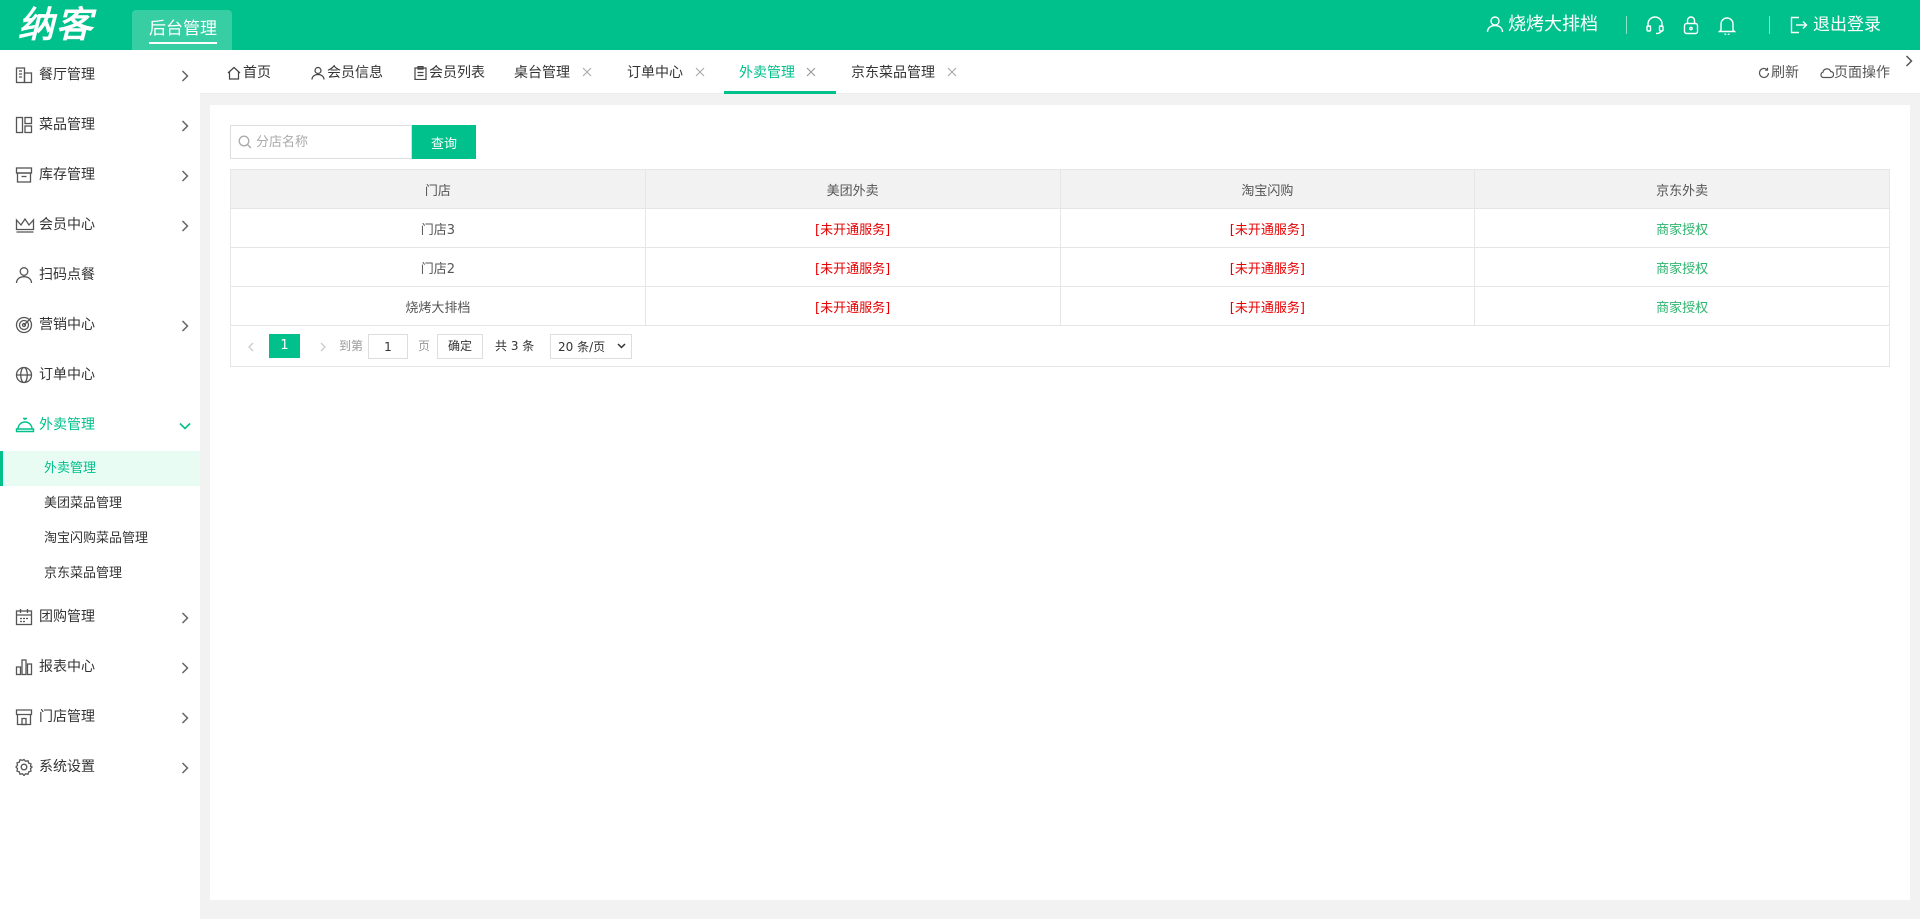 The image size is (1920, 919). I want to click on page-ops-button: 页面操作, so click(1862, 73).